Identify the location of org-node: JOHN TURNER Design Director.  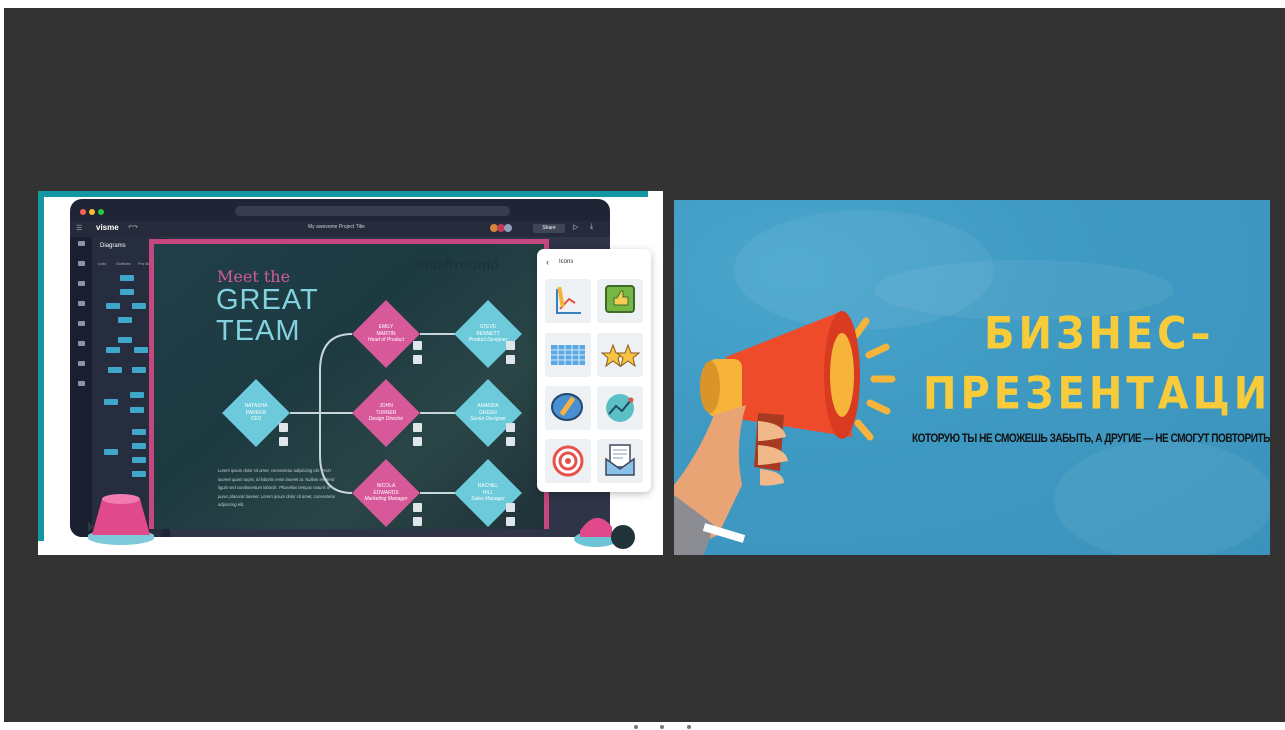
(386, 413).